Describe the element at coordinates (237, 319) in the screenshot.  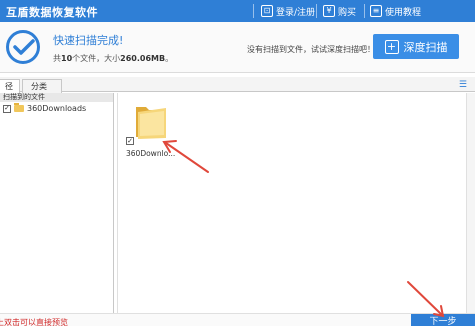
I see `bottom-bar: 上双击可以直接预览 下一步` at that location.